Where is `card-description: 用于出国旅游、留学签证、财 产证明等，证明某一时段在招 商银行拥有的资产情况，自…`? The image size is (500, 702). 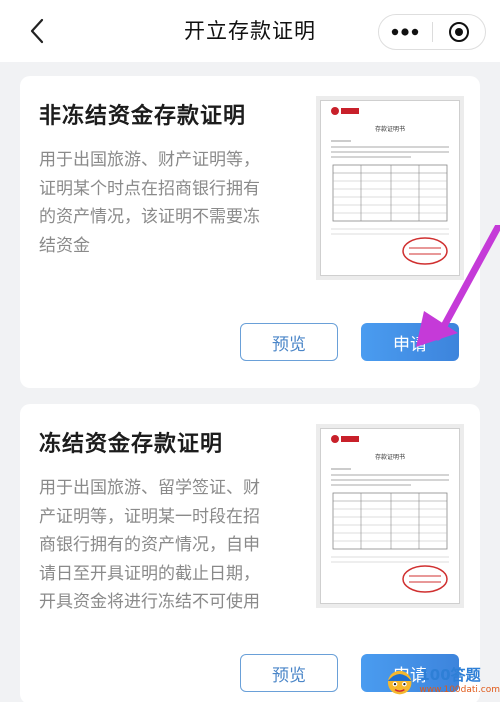 card-description: 用于出国旅游、留学签证、财 产证明等，证明某一时段在招 商银行拥有的资产情况，自… is located at coordinates (174, 545).